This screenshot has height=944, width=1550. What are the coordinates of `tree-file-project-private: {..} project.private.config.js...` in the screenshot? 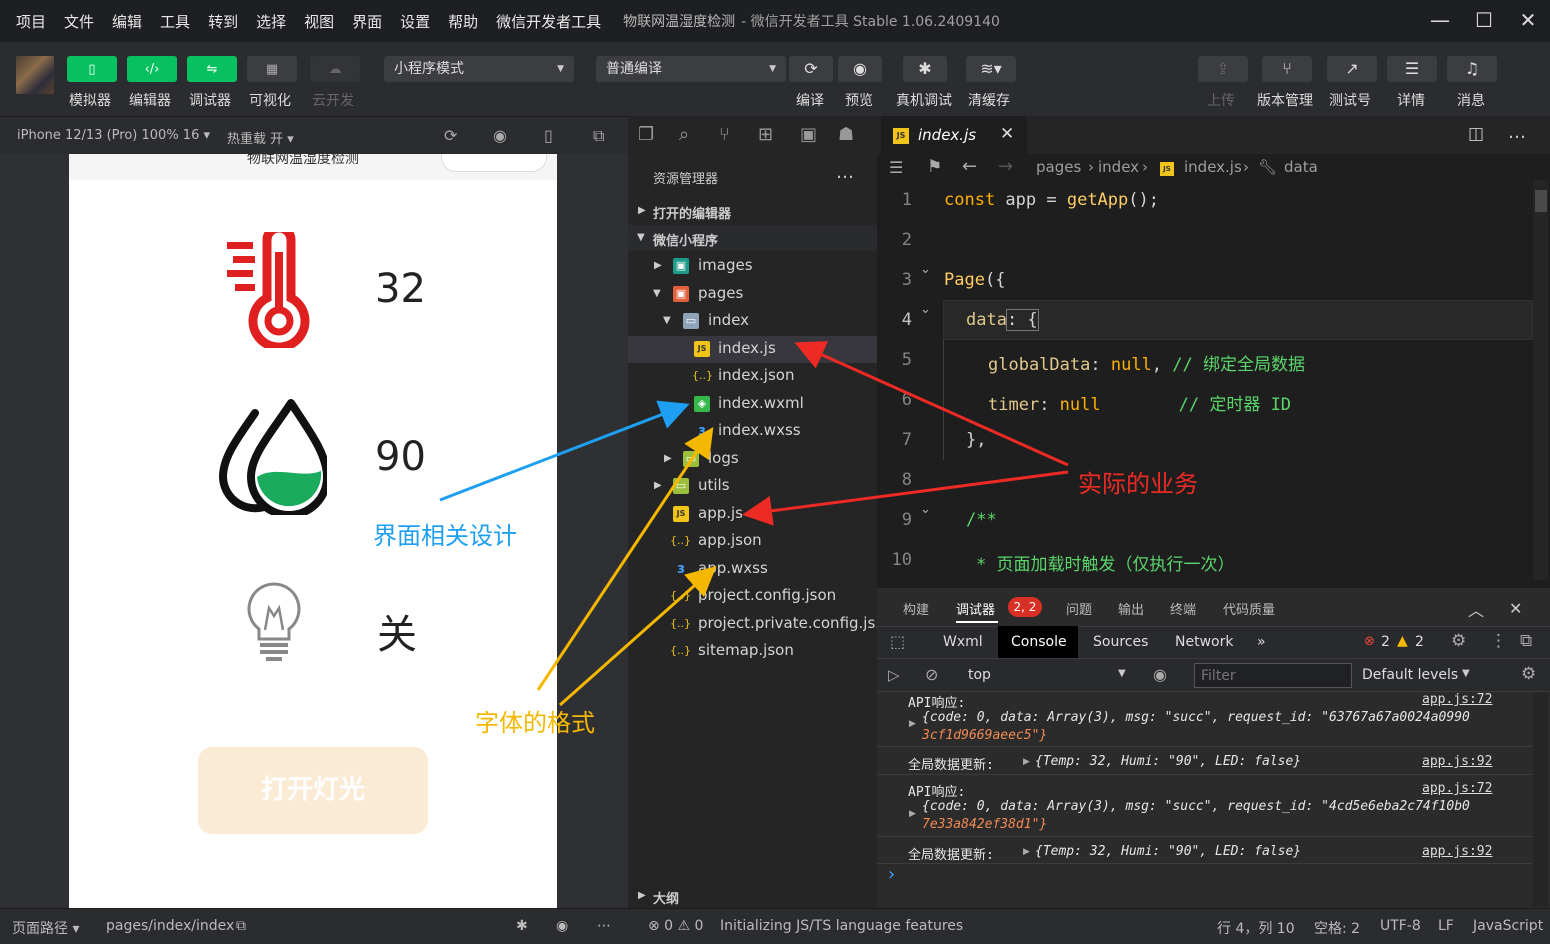 It's located at (759, 624).